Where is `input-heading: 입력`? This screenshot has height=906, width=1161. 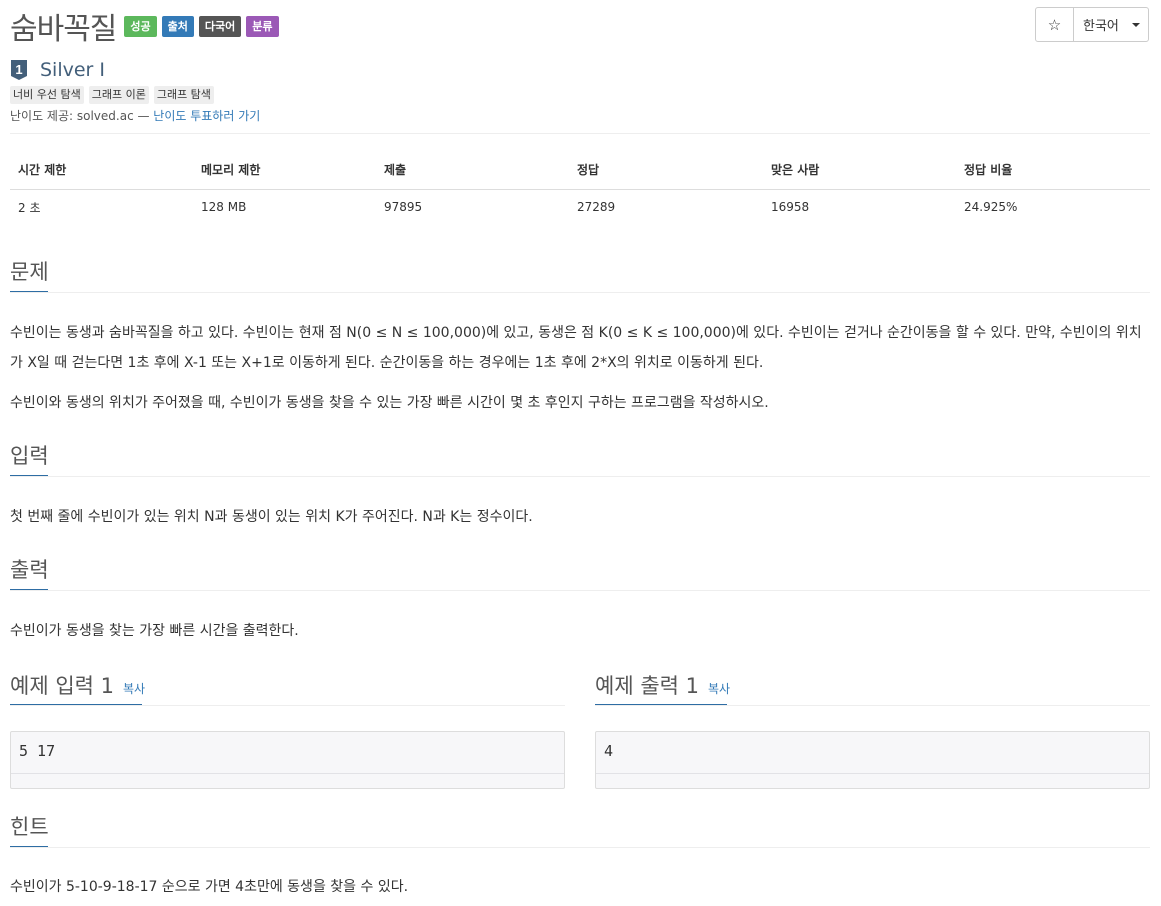
input-heading: 입력 is located at coordinates (29, 456).